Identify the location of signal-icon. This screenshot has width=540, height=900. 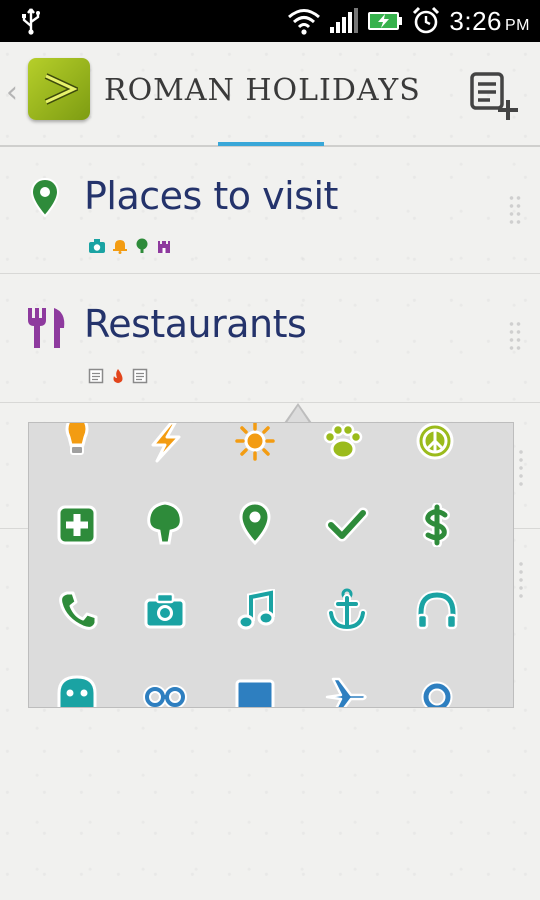
(344, 20).